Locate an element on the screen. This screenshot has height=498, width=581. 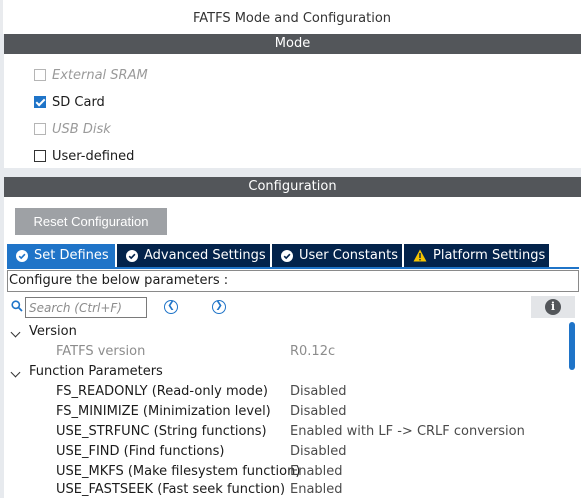
external-sram-label: External SRAM is located at coordinates (100, 75).